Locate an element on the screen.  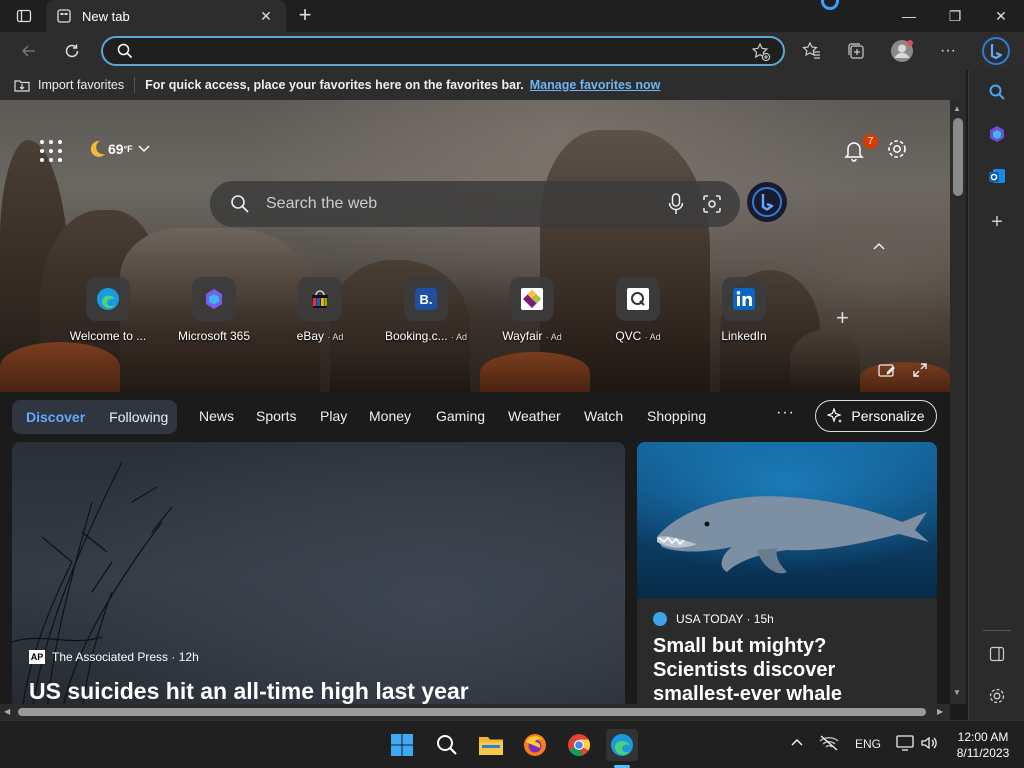
whale-illustration is located at coordinates (793, 535).